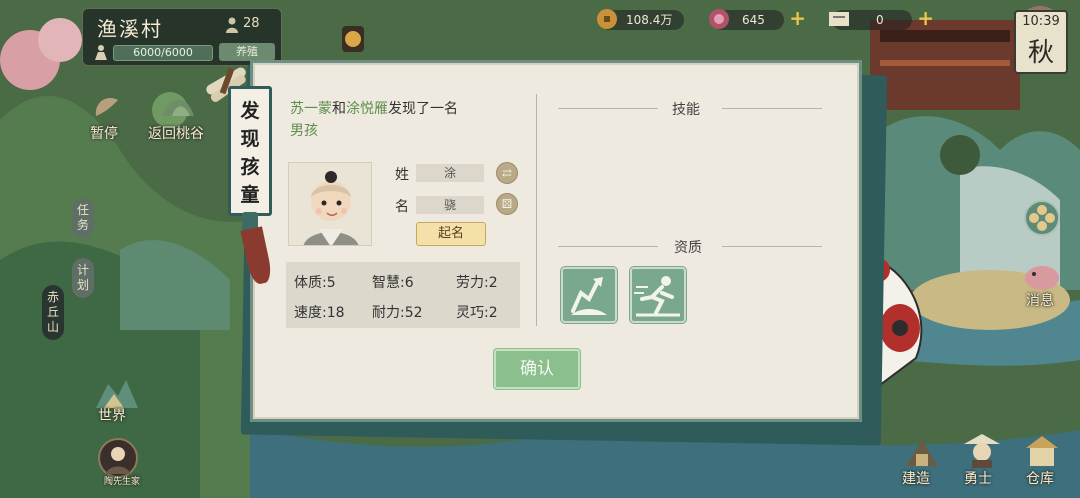  What do you see at coordinates (403, 295) in the screenshot?
I see `stats-panel: 体质:5 智慧:6 劳力:2 速度:18 耐力:52 灵巧:2` at bounding box center [403, 295].